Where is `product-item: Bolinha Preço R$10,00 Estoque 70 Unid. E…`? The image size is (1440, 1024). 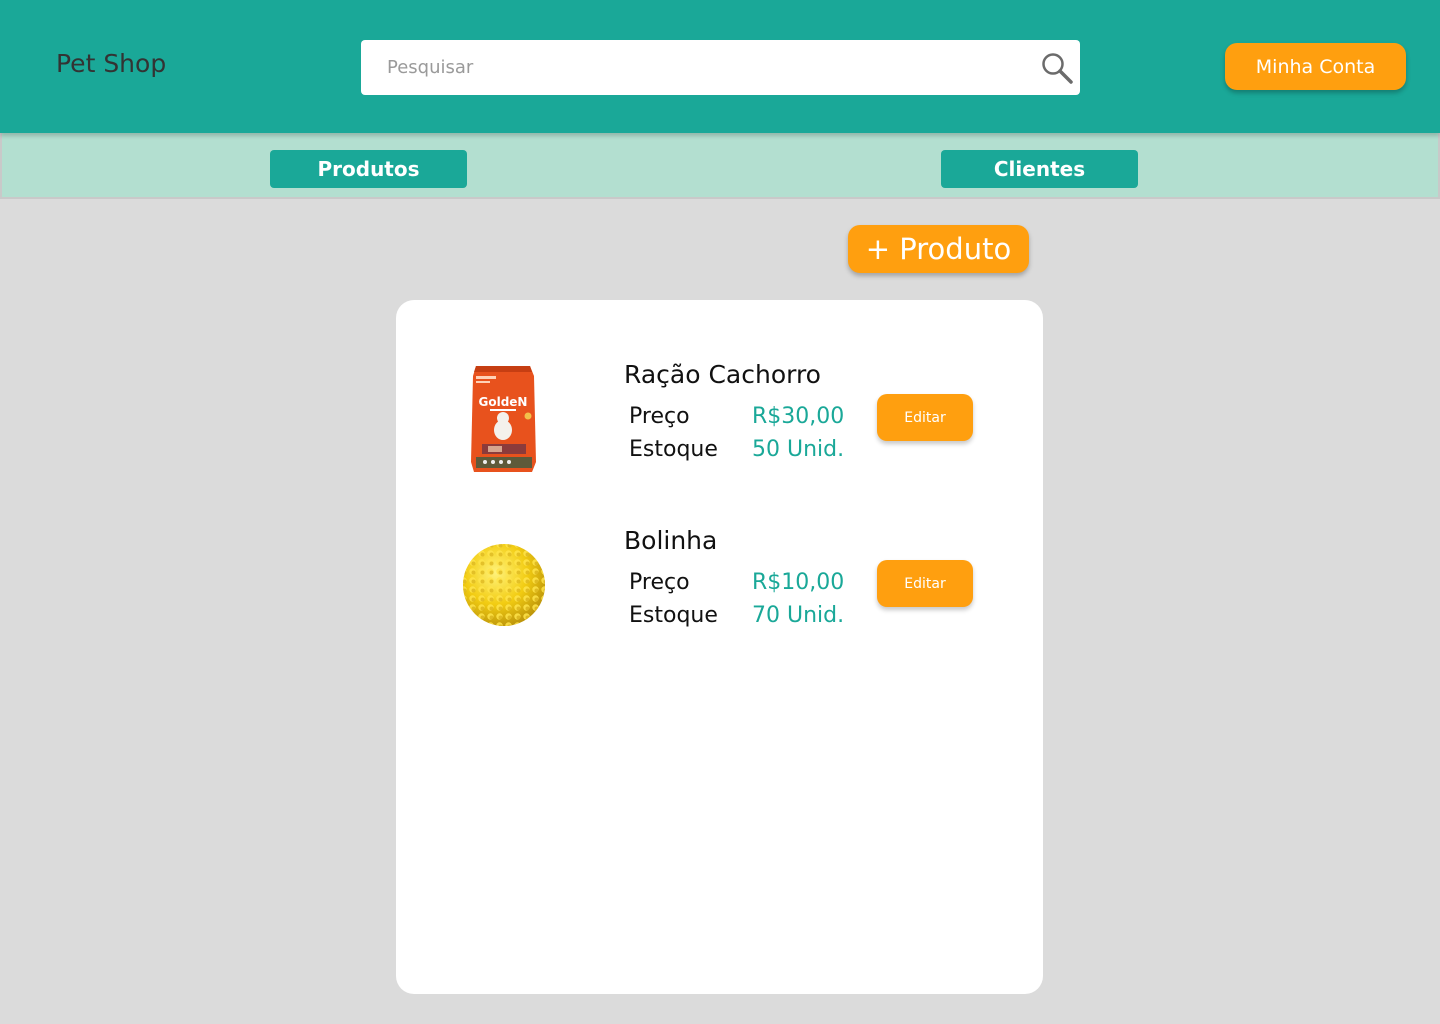 product-item: Bolinha Preço R$10,00 Estoque 70 Unid. E… is located at coordinates (719, 591).